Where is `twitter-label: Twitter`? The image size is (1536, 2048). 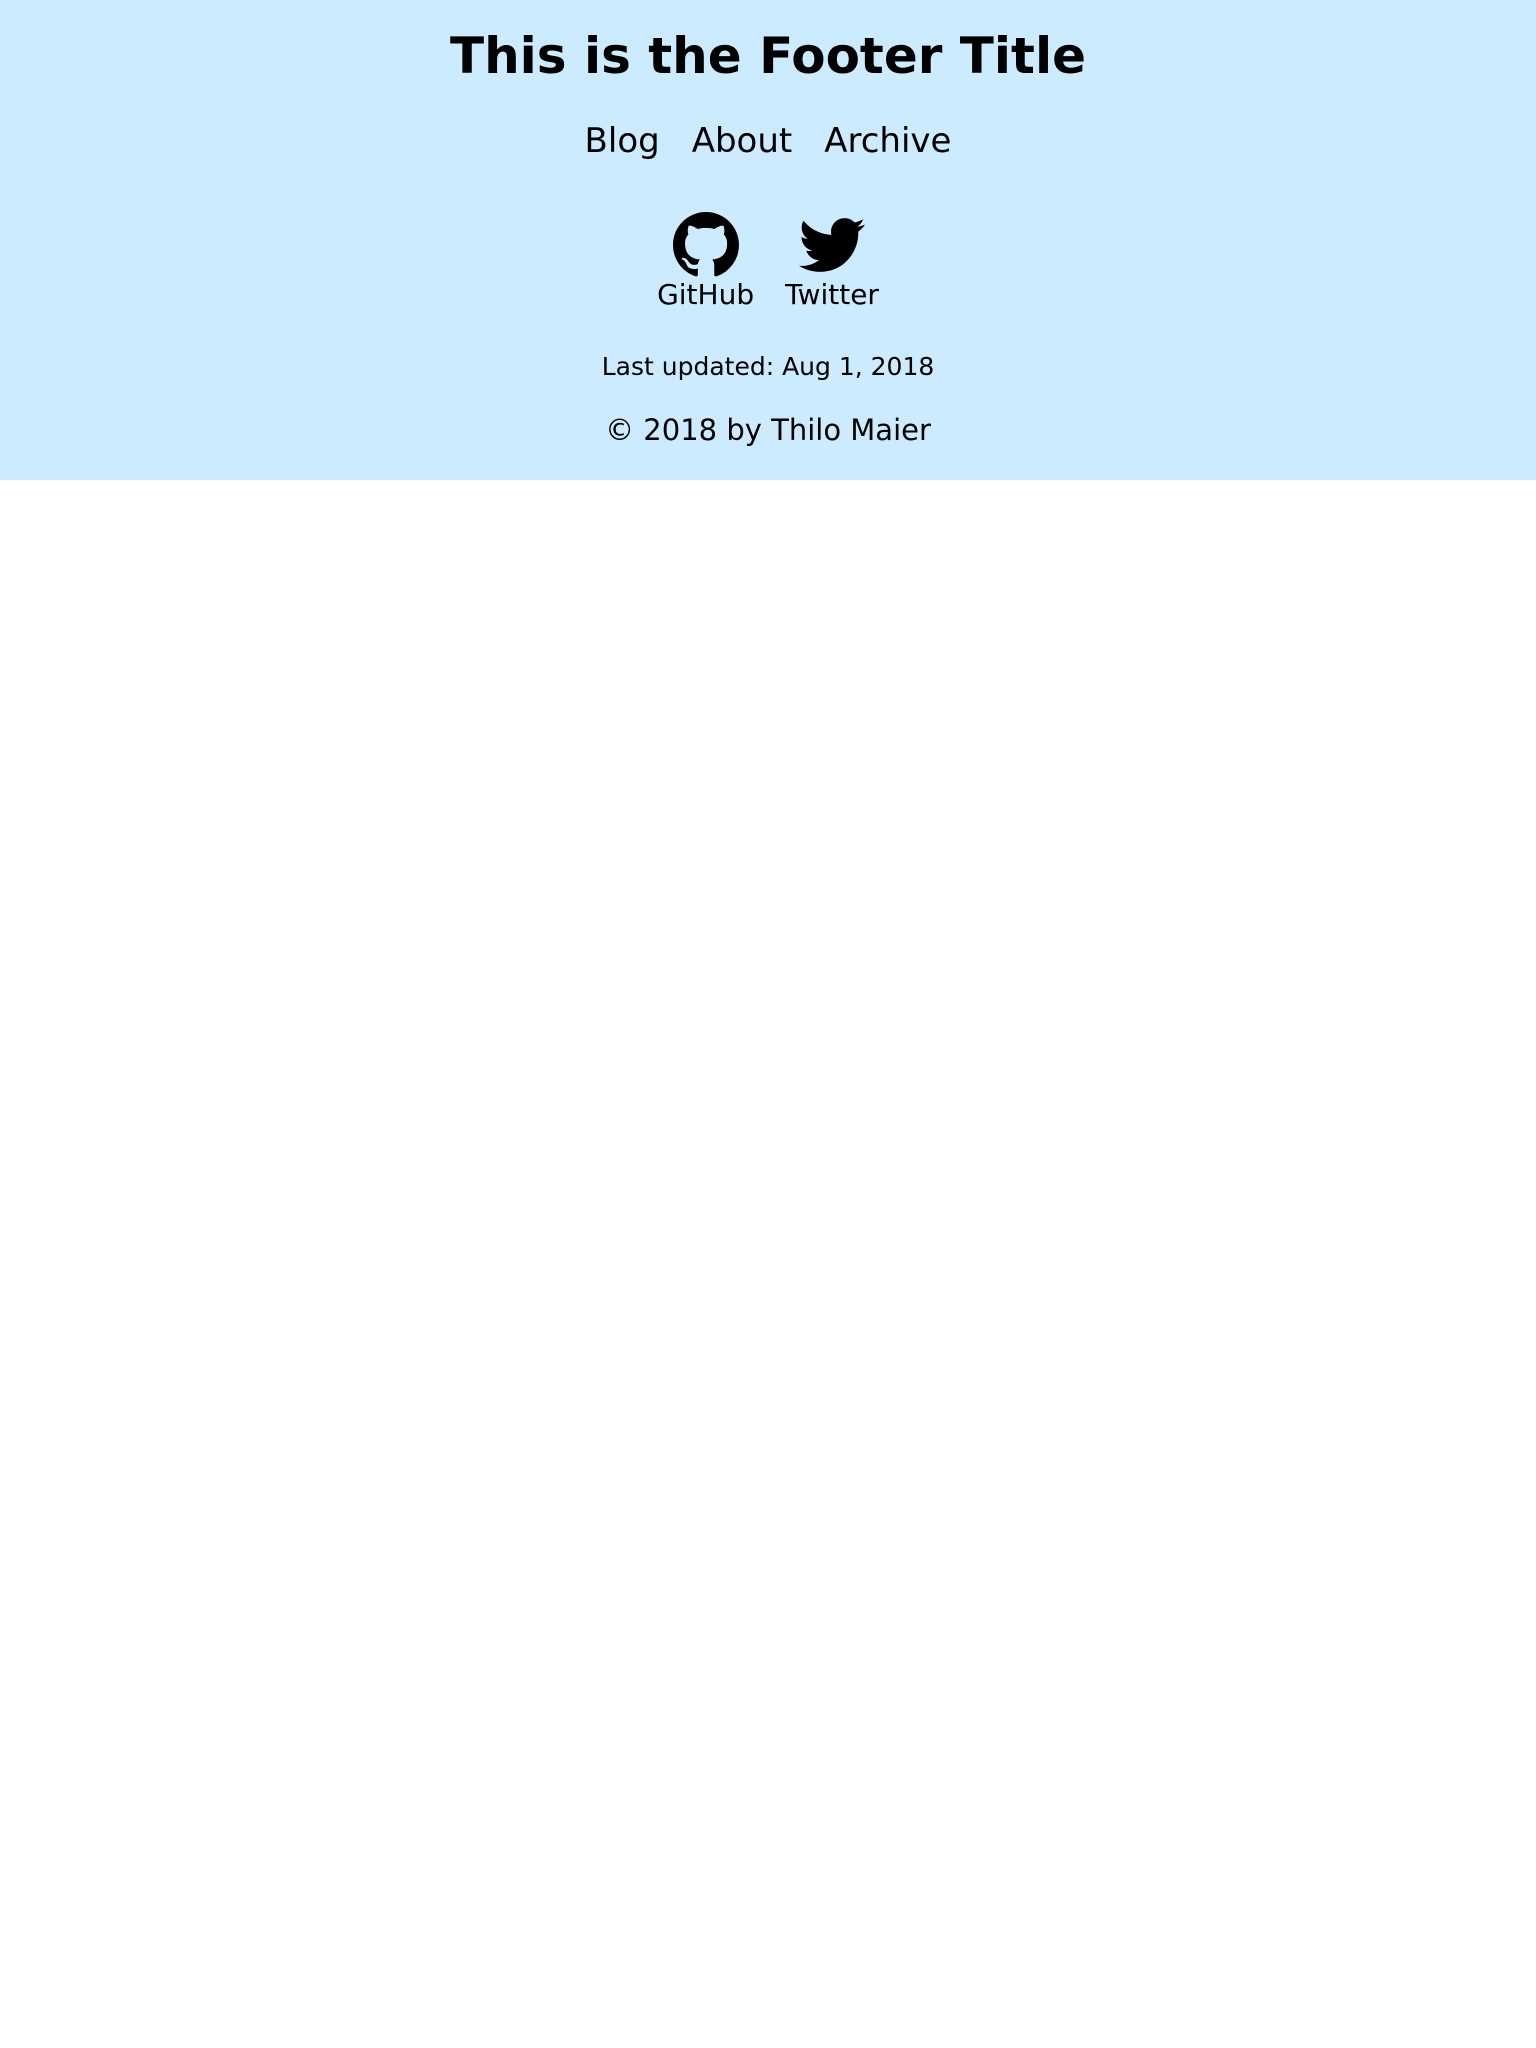 twitter-label: Twitter is located at coordinates (832, 294).